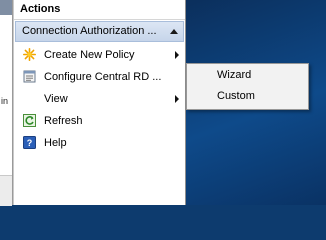 The image size is (326, 240). Describe the element at coordinates (63, 121) in the screenshot. I see `action-label: Refresh` at that location.